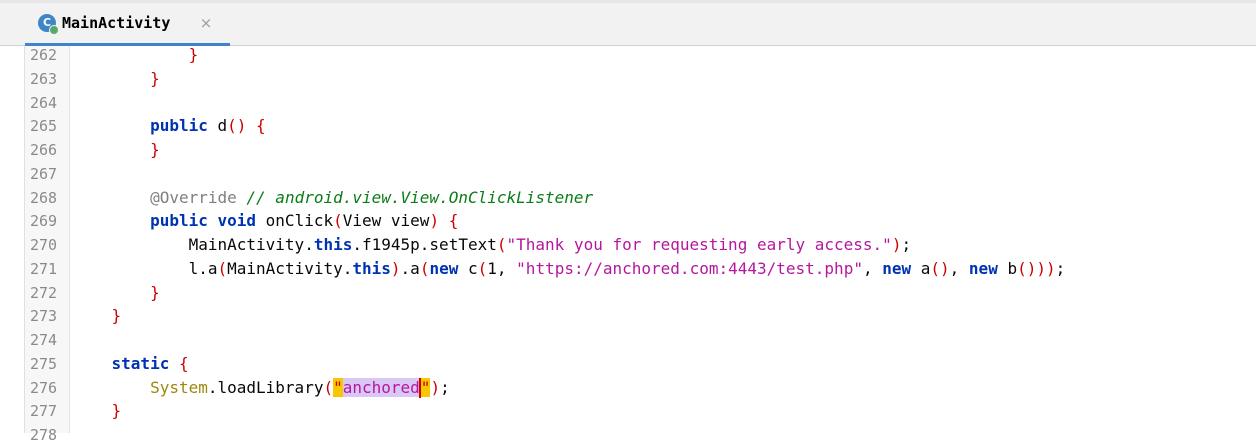  What do you see at coordinates (663, 221) in the screenshot?
I see `code-line: public void onClick(View view) {` at bounding box center [663, 221].